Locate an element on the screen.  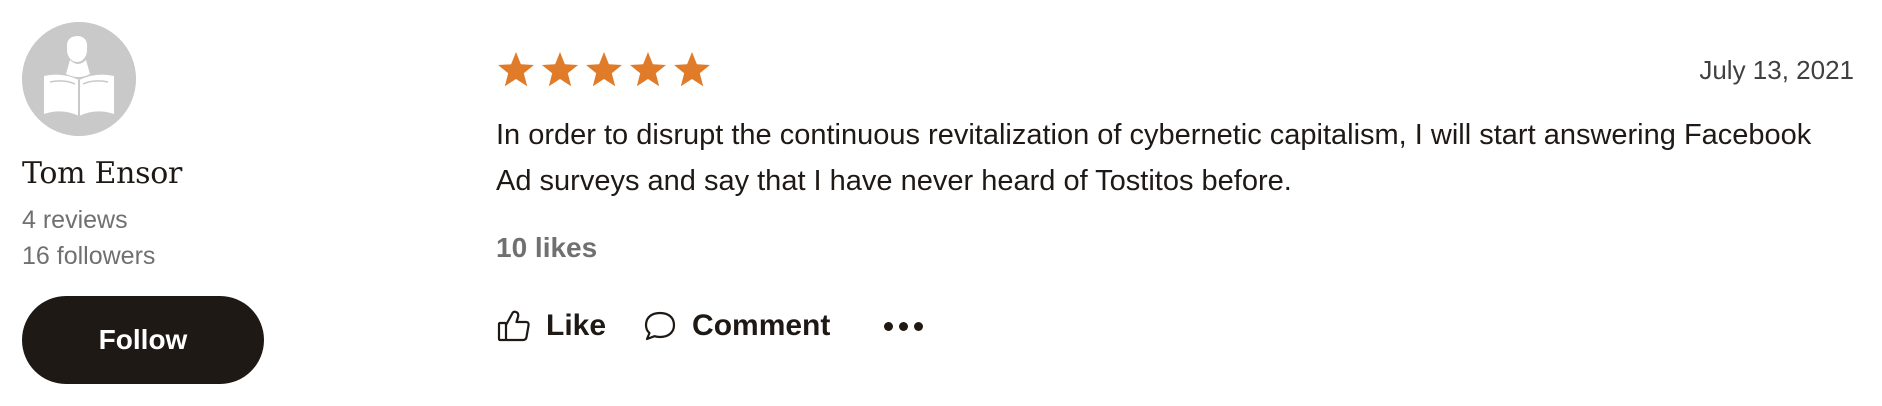
more-options-icon is located at coordinates (889, 326).